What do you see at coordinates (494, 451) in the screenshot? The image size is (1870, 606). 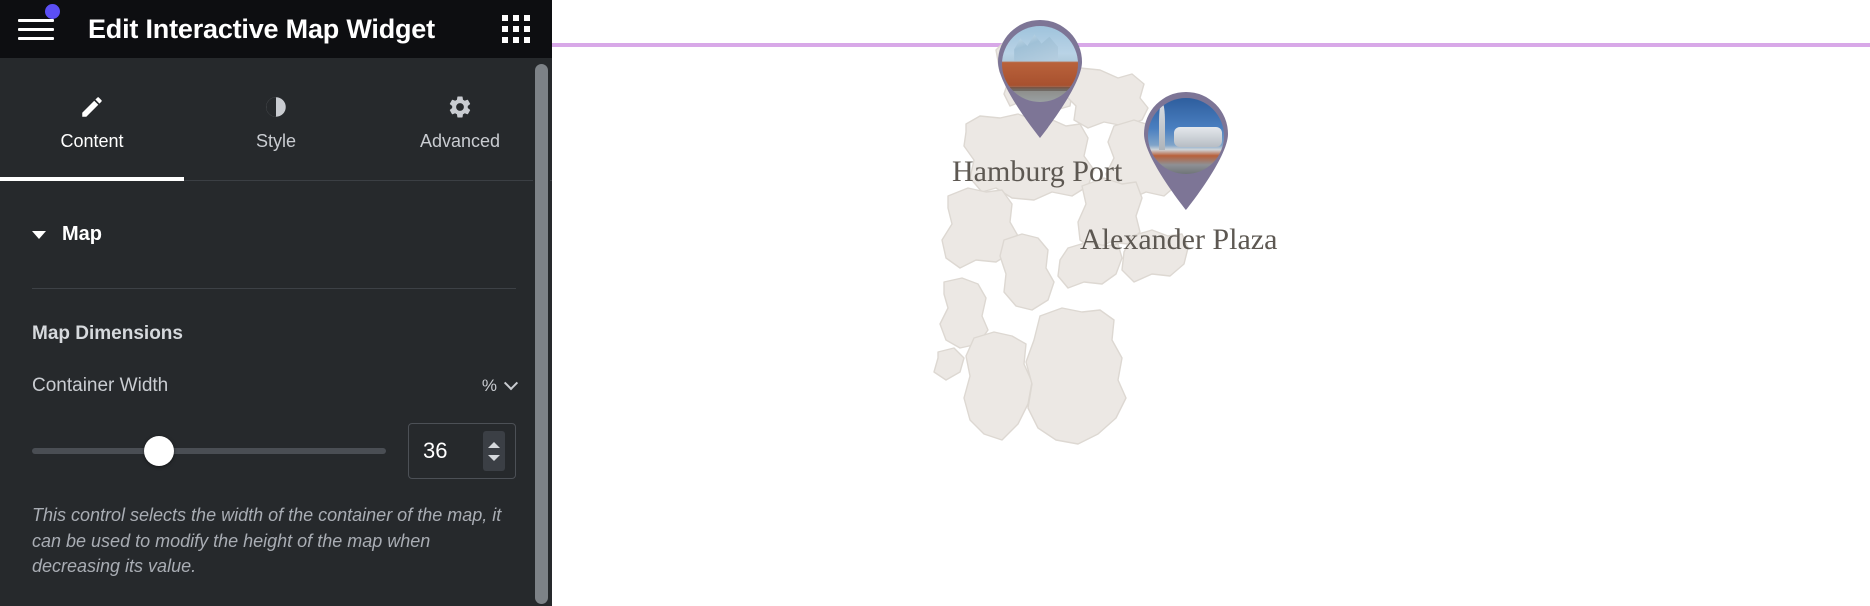 I see `quantity-stepper` at bounding box center [494, 451].